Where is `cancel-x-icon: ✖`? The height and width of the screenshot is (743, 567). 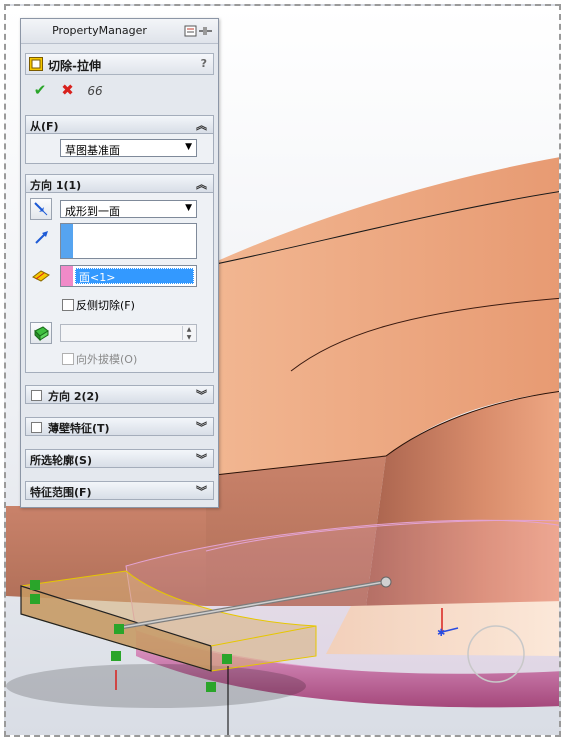 cancel-x-icon: ✖ is located at coordinates (68, 90).